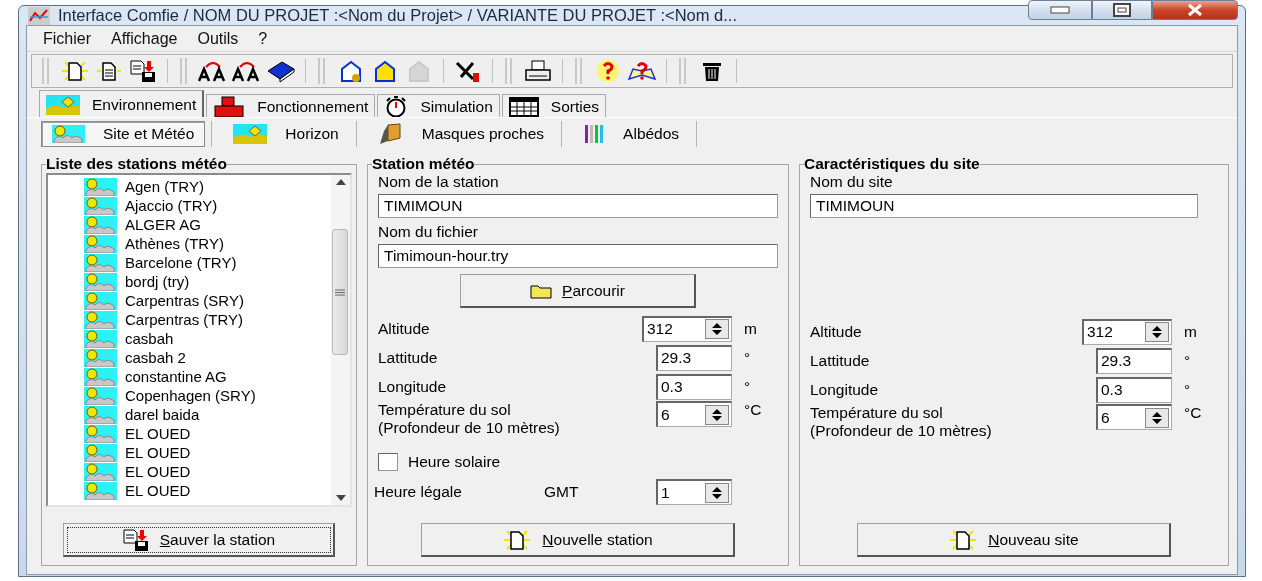  What do you see at coordinates (218, 38) in the screenshot?
I see `menu-item: Outils` at bounding box center [218, 38].